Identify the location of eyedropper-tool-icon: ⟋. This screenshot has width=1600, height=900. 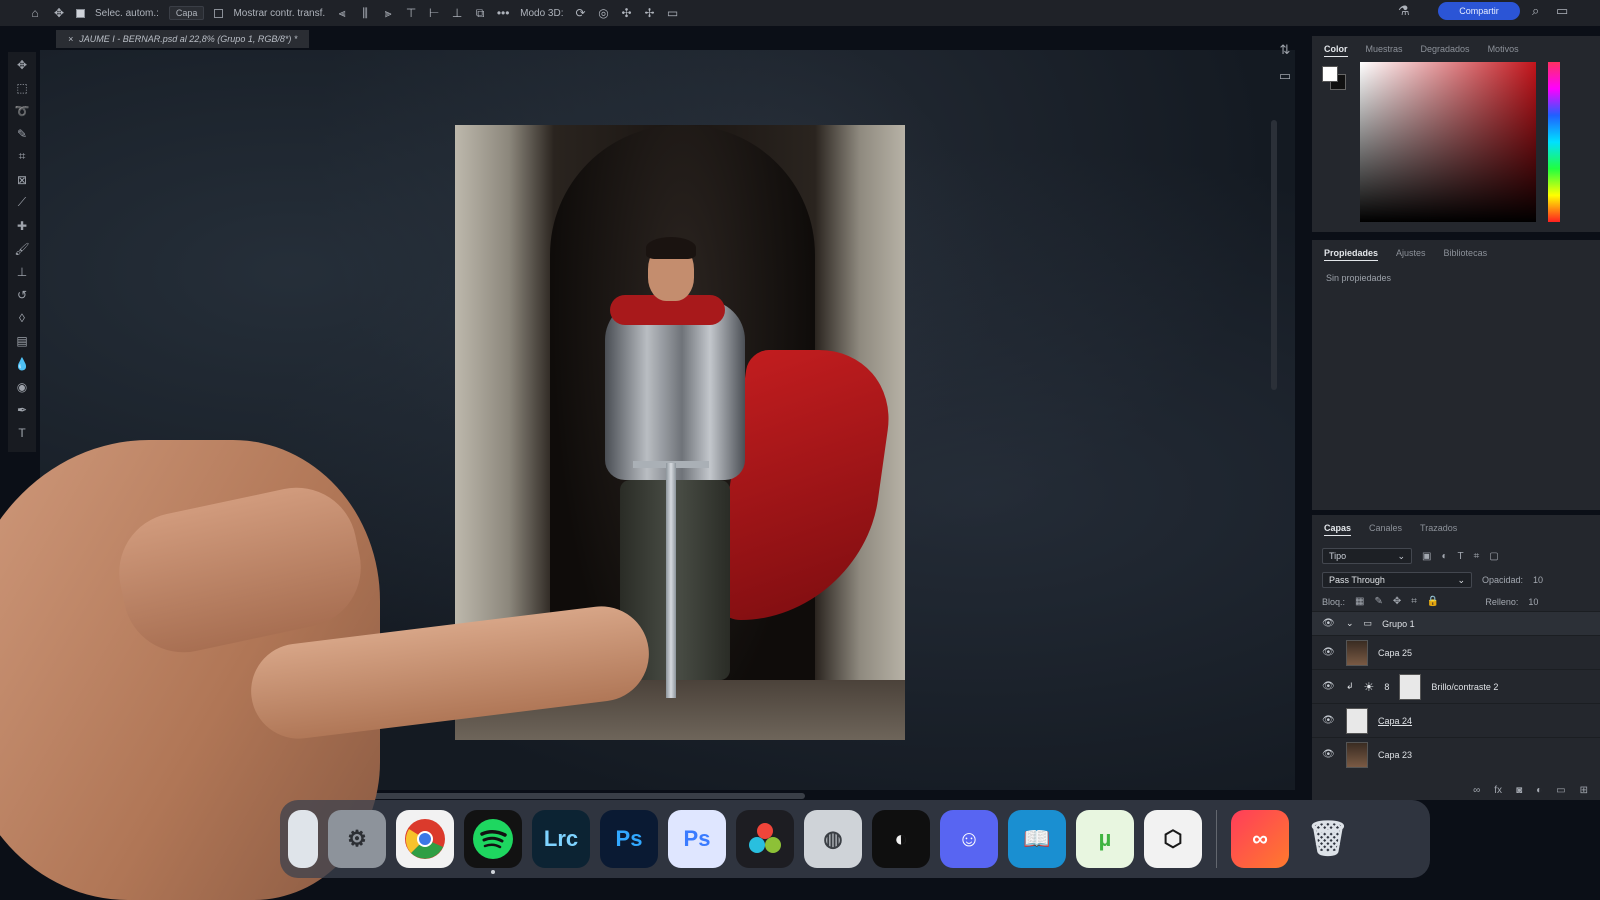
(22, 202).